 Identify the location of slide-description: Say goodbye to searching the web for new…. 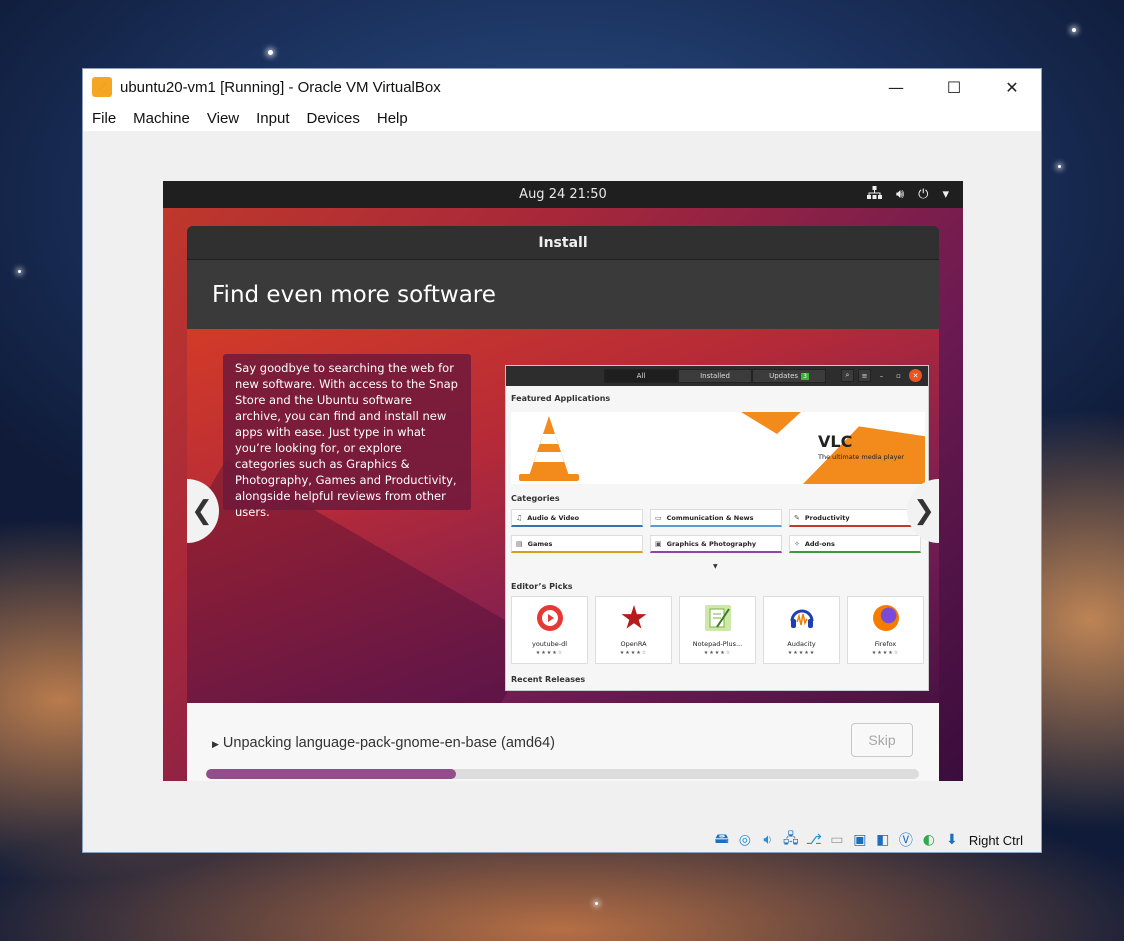
(347, 436).